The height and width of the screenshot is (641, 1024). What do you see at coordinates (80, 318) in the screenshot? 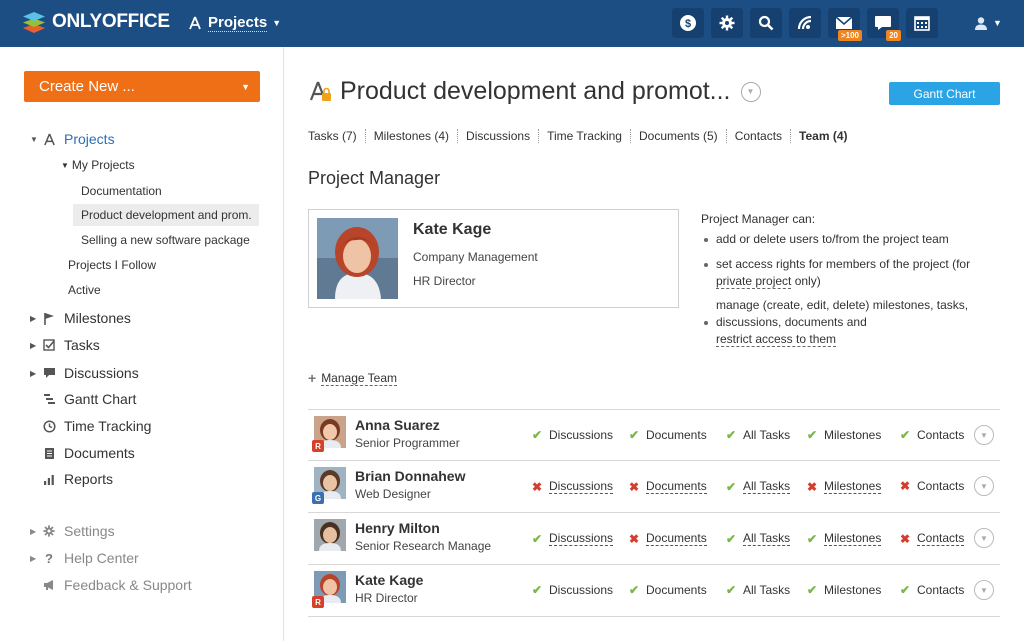
I see `sidebar-item-milestones: ▶ Milestones` at bounding box center [80, 318].